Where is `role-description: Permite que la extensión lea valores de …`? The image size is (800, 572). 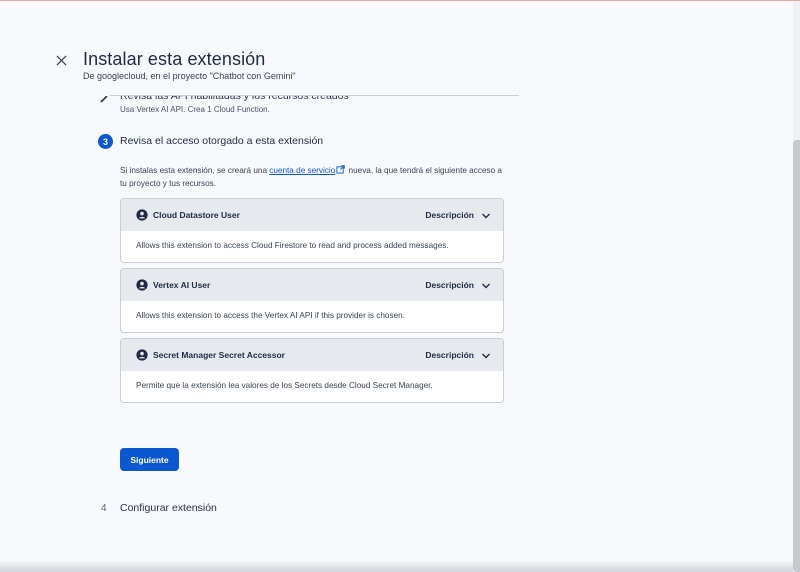 role-description: Permite que la extensión lea valores de … is located at coordinates (284, 385).